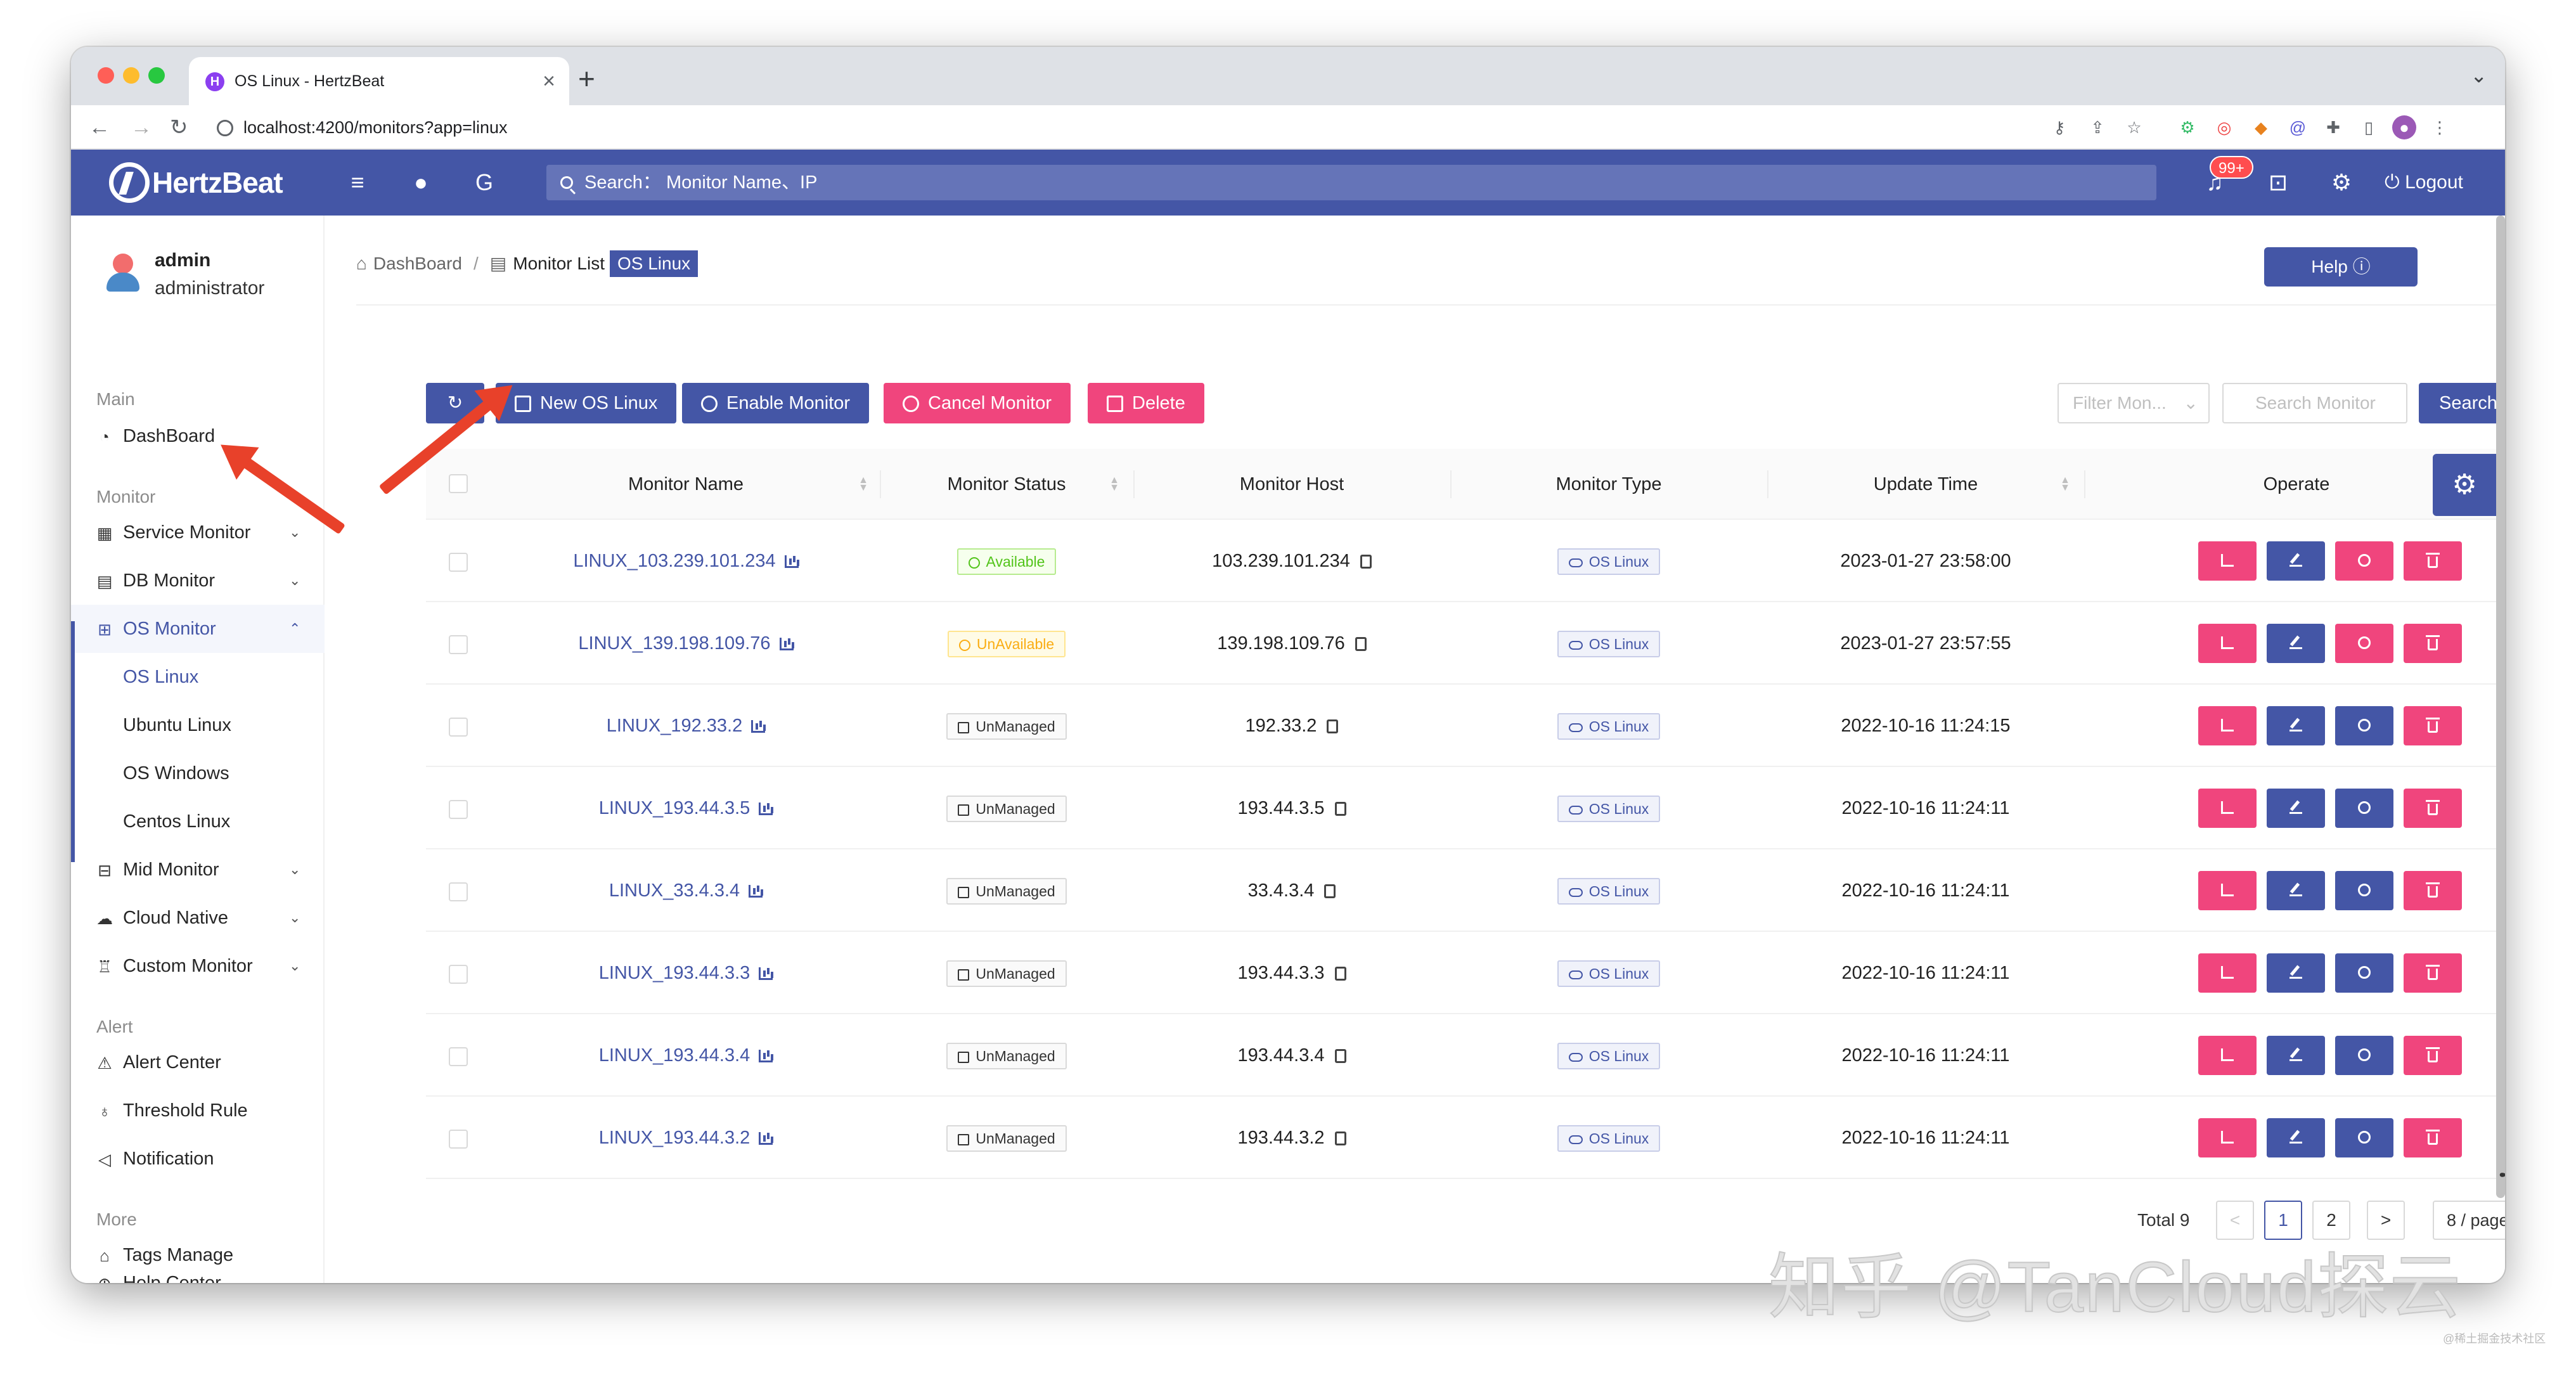 Image resolution: width=2576 pixels, height=1373 pixels. I want to click on sidebar-item-threshold-rule: ♁ Threshold Rule, so click(198, 1110).